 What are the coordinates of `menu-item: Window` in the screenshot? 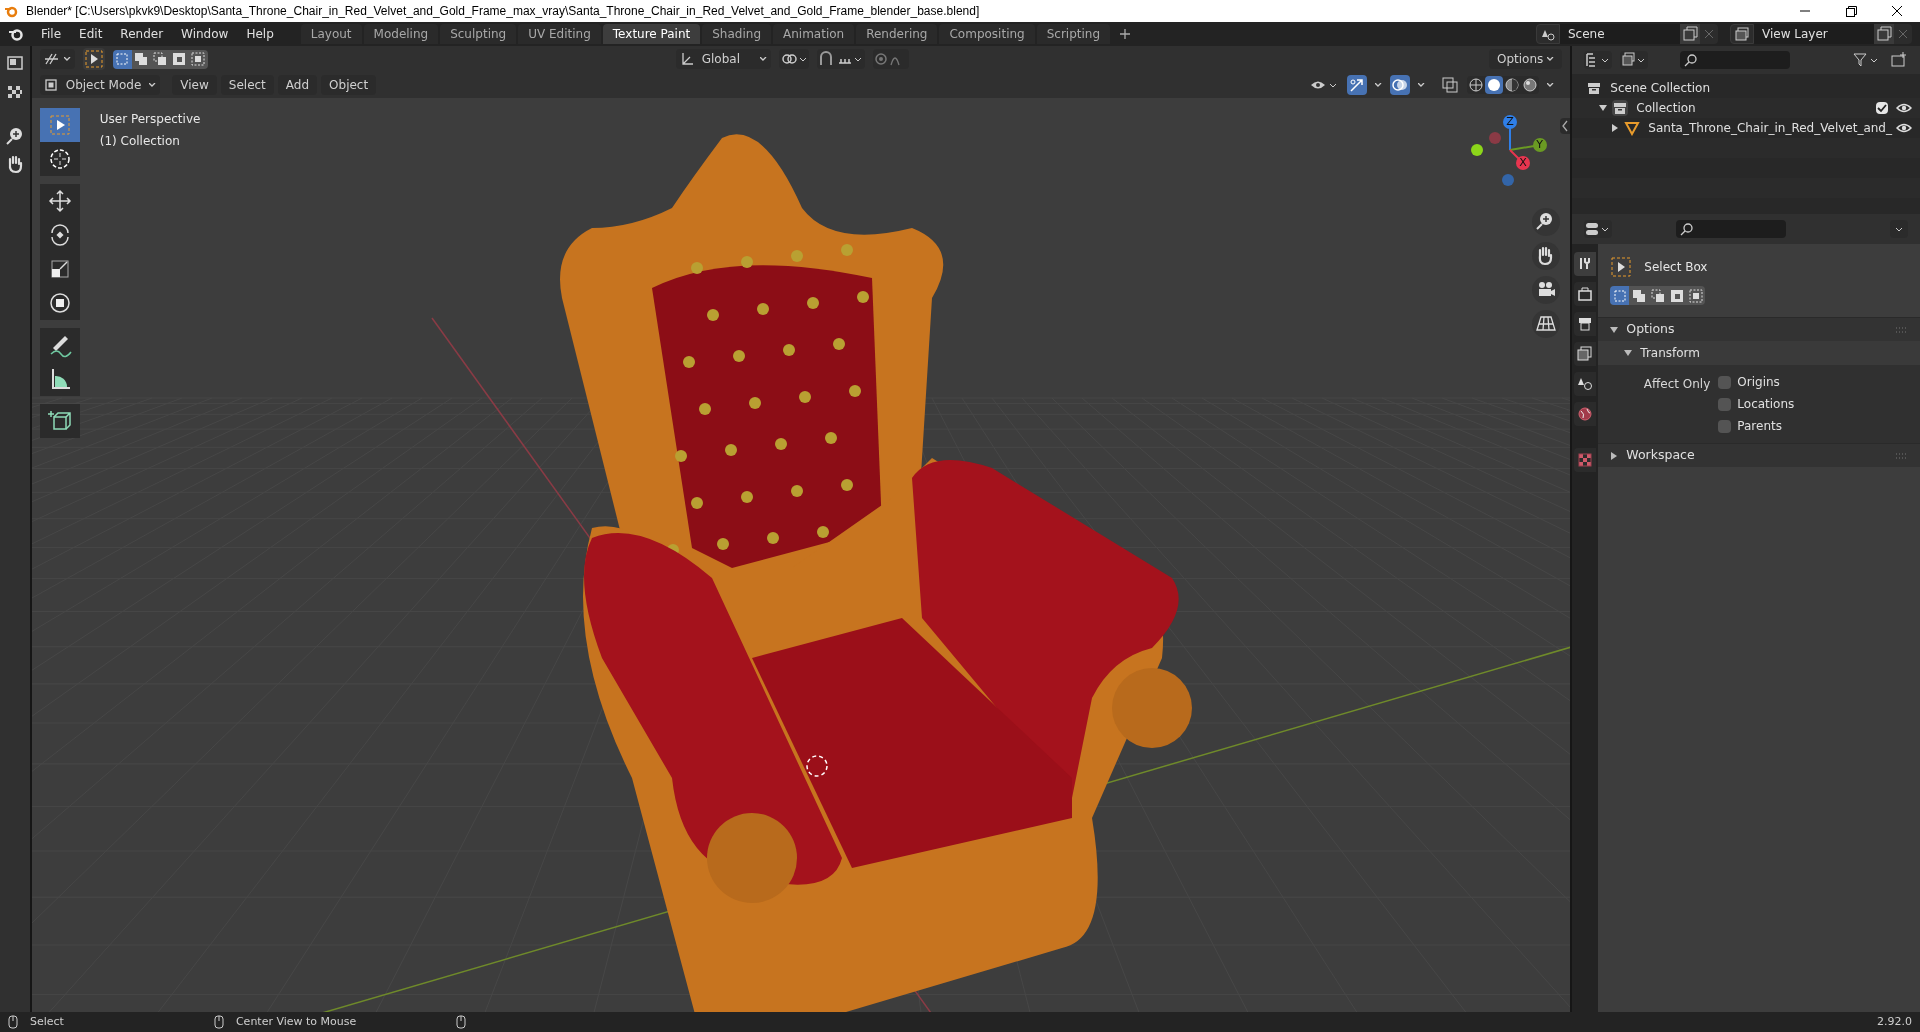 It's located at (205, 34).